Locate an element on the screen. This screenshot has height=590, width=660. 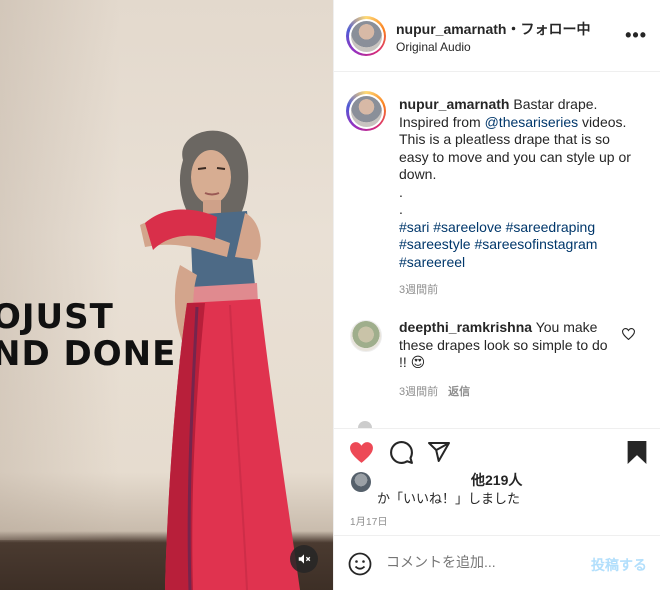
audio-link: Original Audio is located at coordinates (433, 47).